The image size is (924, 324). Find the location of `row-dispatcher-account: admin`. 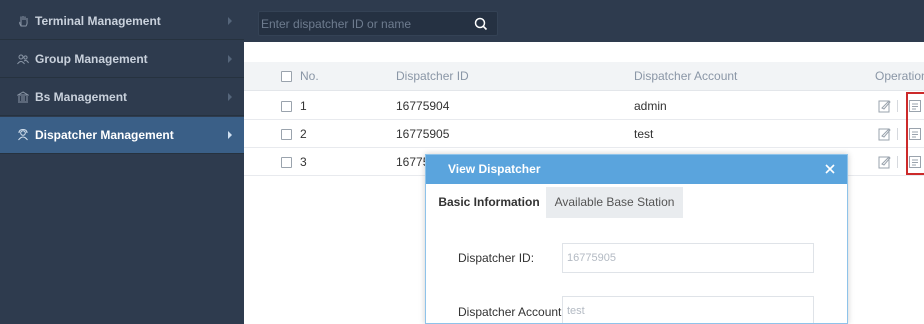

row-dispatcher-account: admin is located at coordinates (650, 106).